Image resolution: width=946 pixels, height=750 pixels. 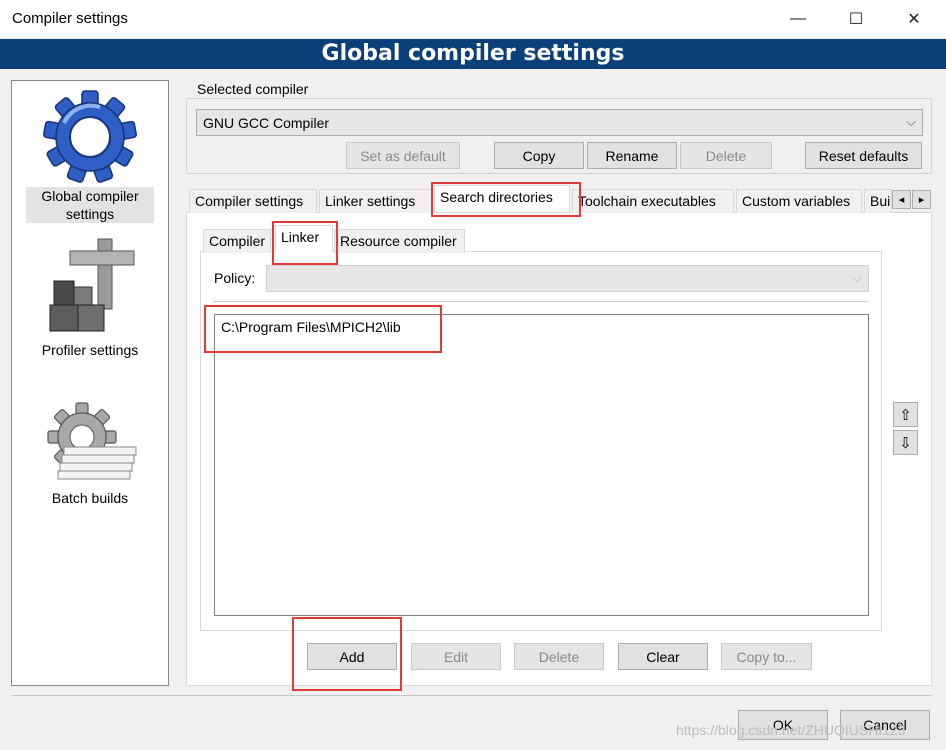 I want to click on reset-defaults-button: Reset defaults, so click(x=863, y=155).